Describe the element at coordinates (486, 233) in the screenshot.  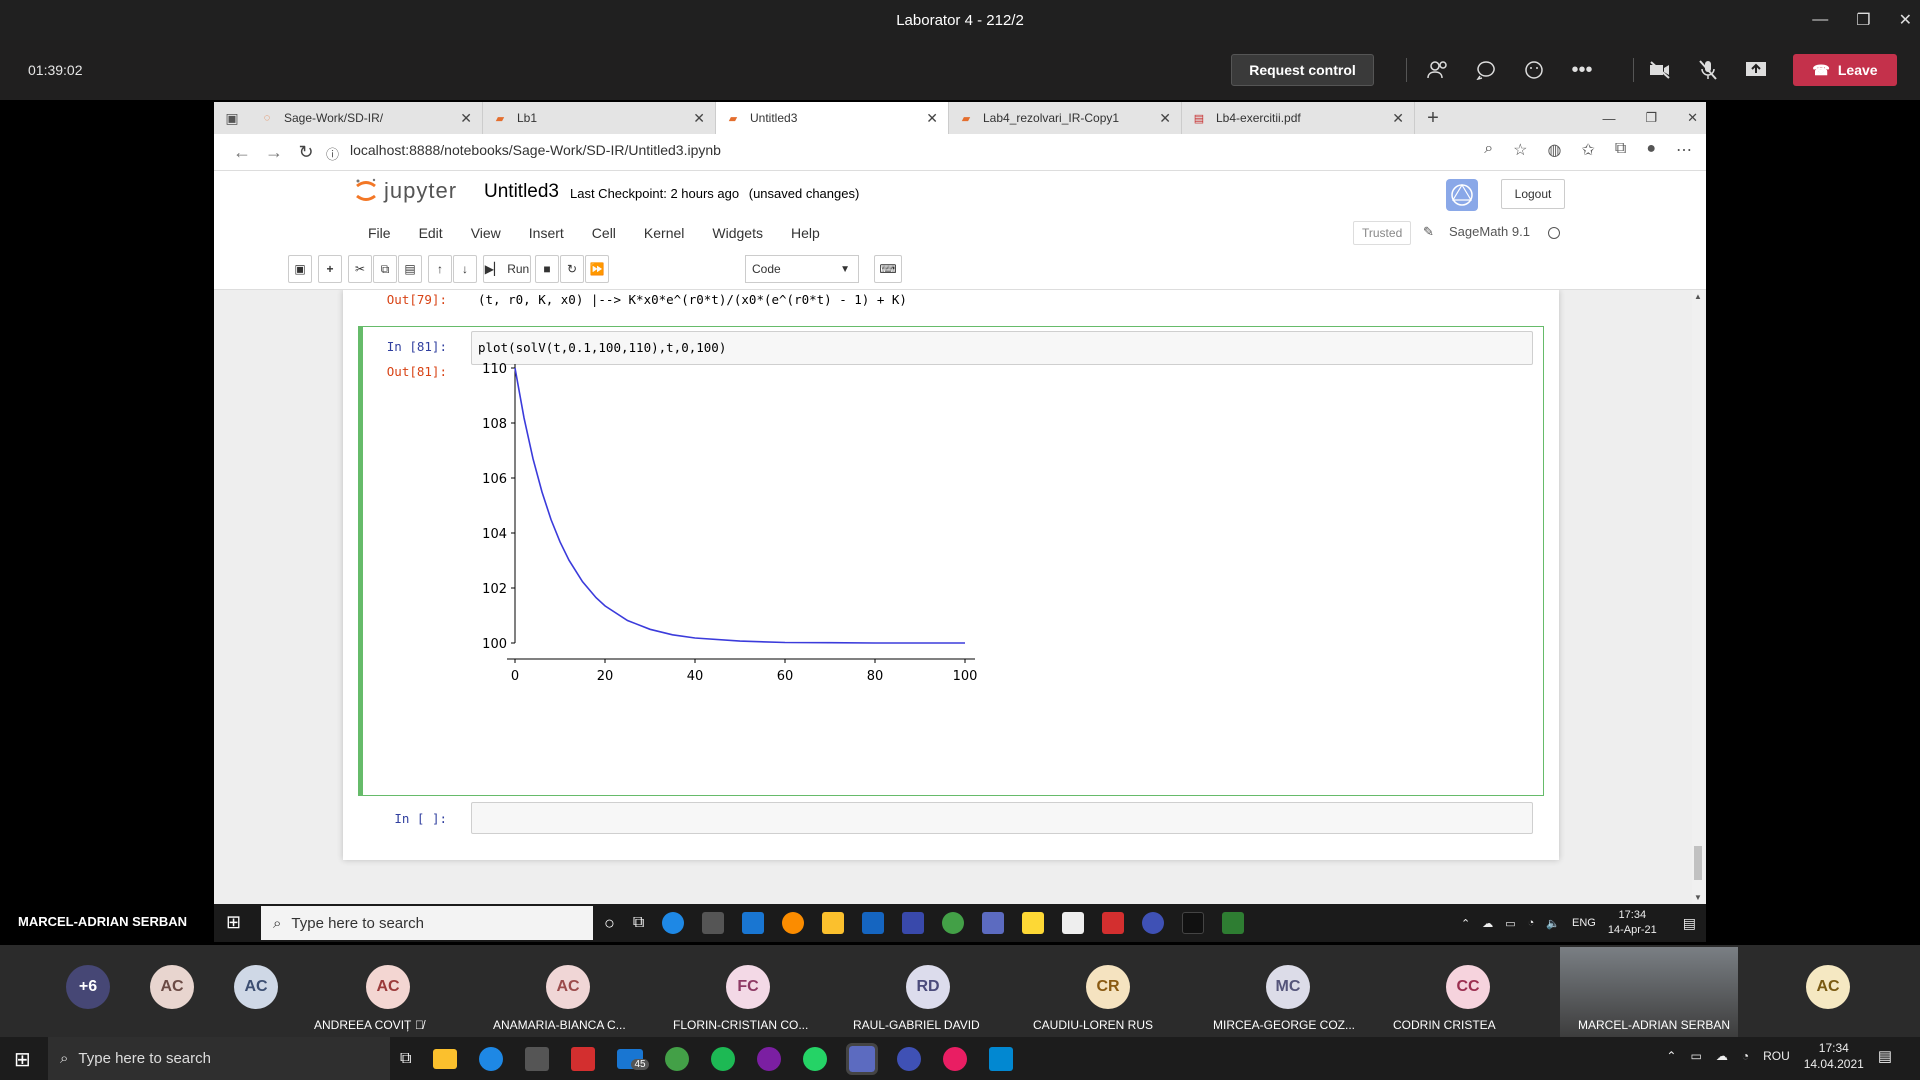
I see `menu-view: View` at that location.